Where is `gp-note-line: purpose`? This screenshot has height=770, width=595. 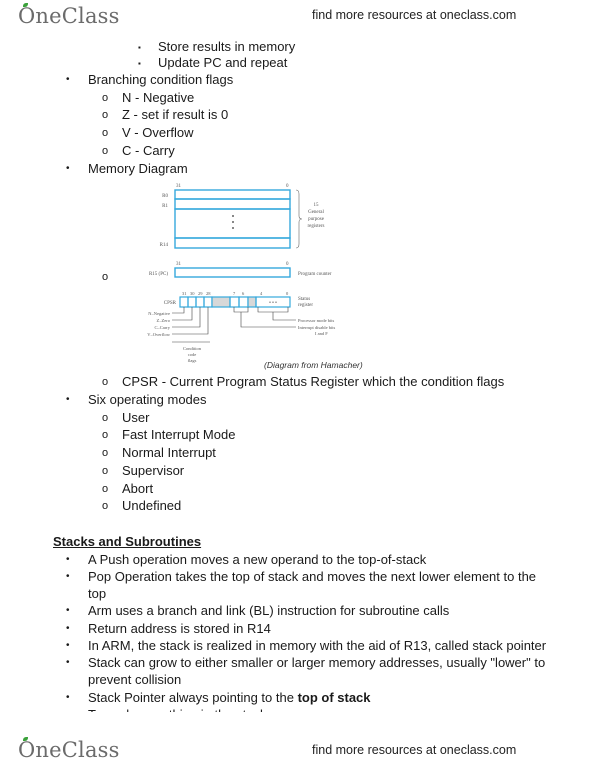
gp-note-line: purpose is located at coordinates (316, 219).